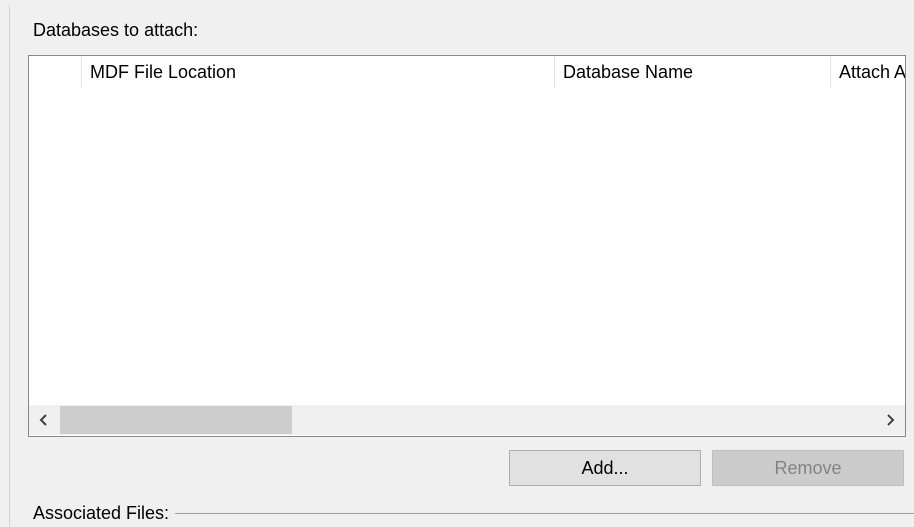 This screenshot has height=527, width=914. What do you see at coordinates (692, 72) in the screenshot?
I see `column-header-database-name: Database Name` at bounding box center [692, 72].